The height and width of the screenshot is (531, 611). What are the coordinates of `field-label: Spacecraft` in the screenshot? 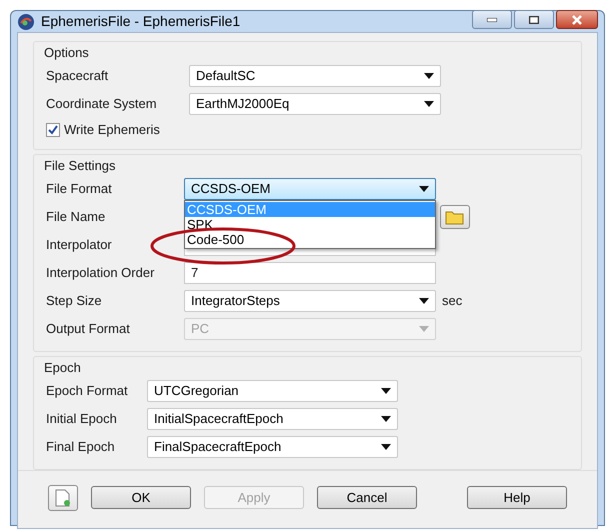 It's located at (78, 76).